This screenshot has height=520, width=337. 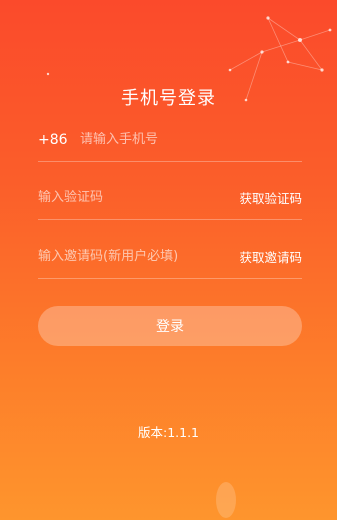 I want to click on page-title: 手机号登录, so click(x=168, y=98).